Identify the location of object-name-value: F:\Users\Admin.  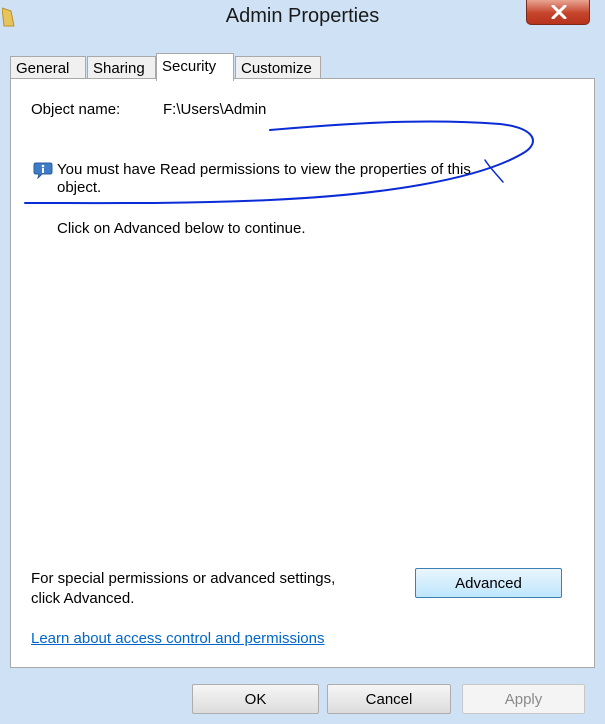
(215, 109).